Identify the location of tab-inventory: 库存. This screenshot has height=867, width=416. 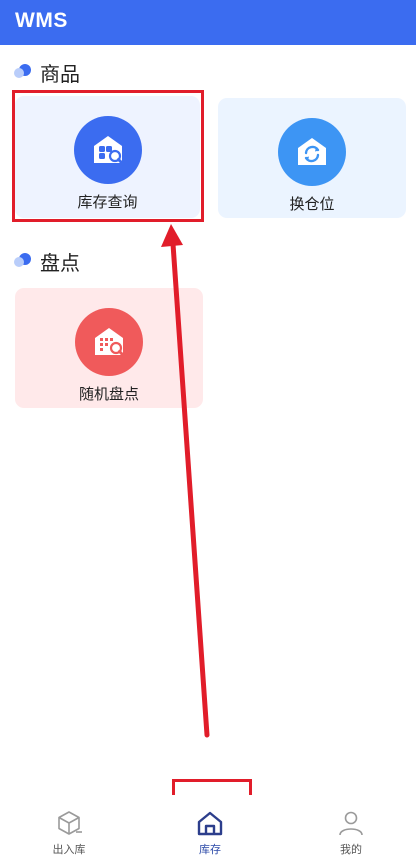
(210, 831).